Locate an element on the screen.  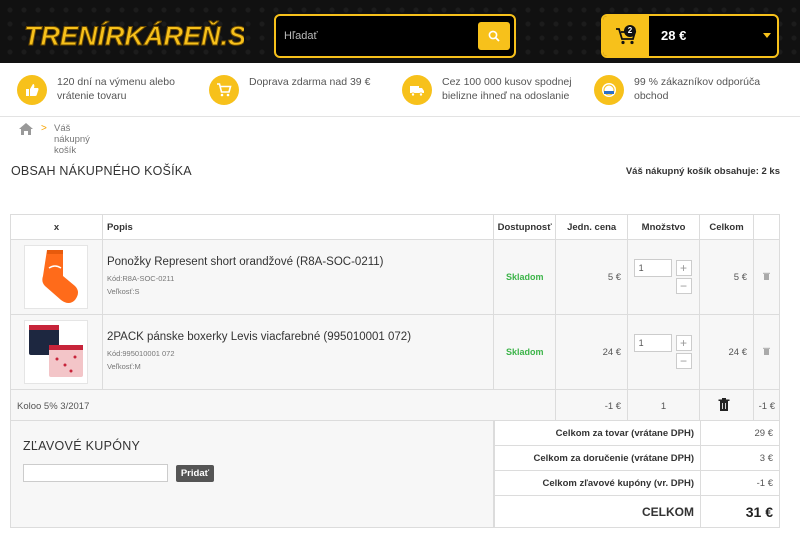
totals-row: Celkom za doručenie (vrátane DPH) 3 € is located at coordinates (637, 458).